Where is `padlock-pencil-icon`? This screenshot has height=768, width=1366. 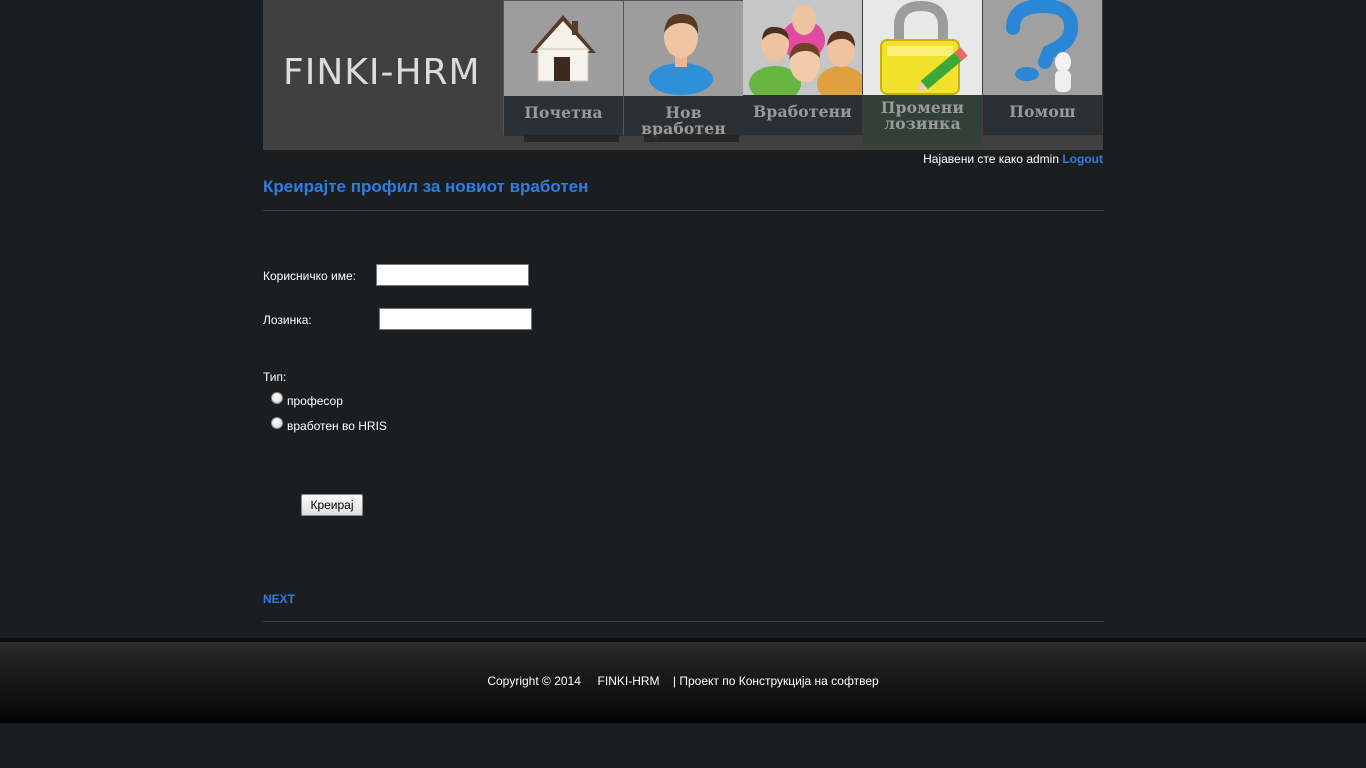
padlock-pencil-icon is located at coordinates (922, 47).